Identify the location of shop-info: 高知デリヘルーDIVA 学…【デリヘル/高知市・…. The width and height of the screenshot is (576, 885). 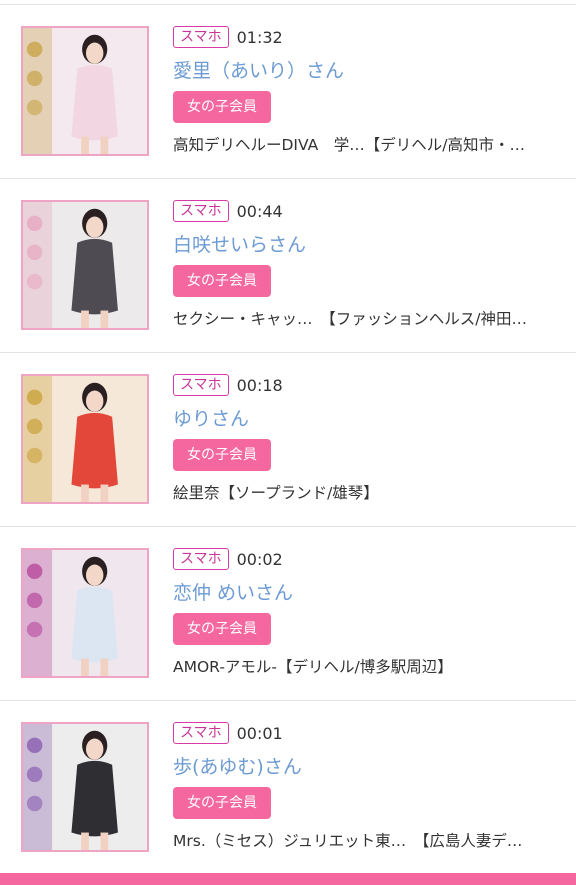
(368, 144).